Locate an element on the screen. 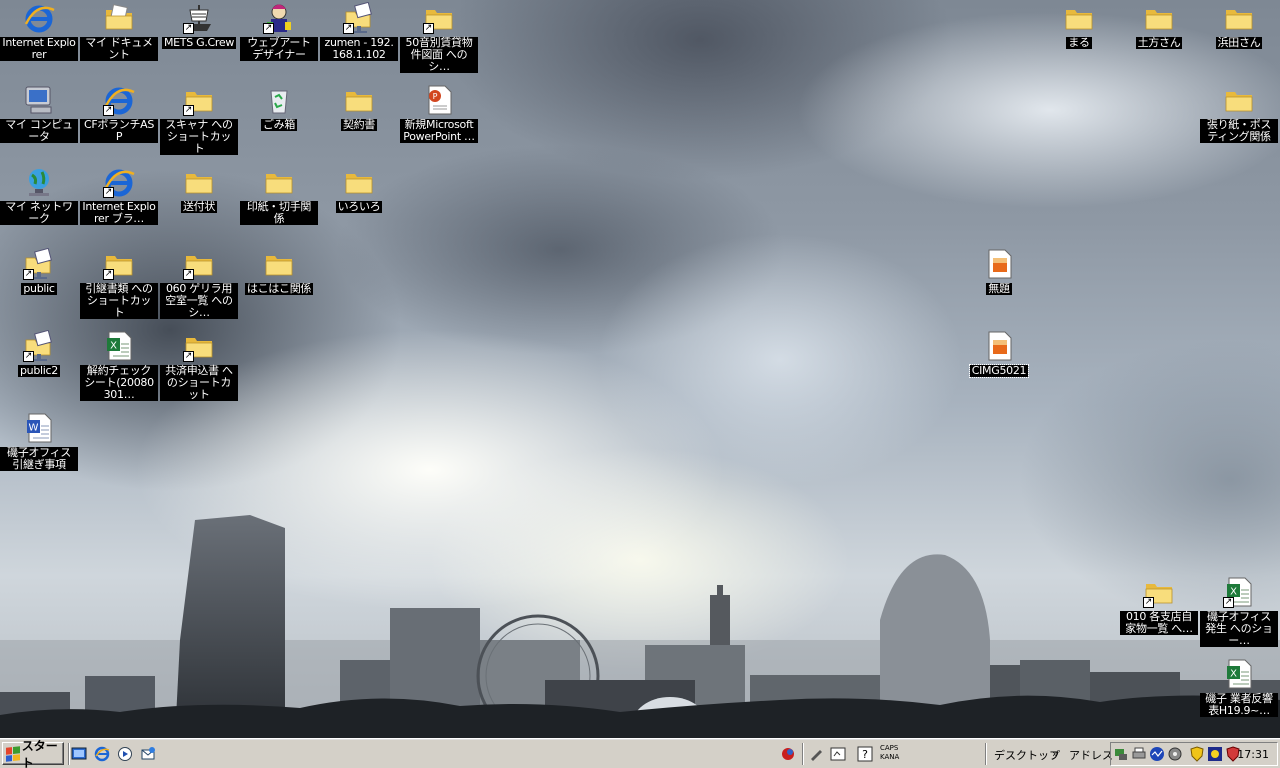 The width and height of the screenshot is (1280, 768). hamada-folder-icon: 浜田さん is located at coordinates (1239, 25).